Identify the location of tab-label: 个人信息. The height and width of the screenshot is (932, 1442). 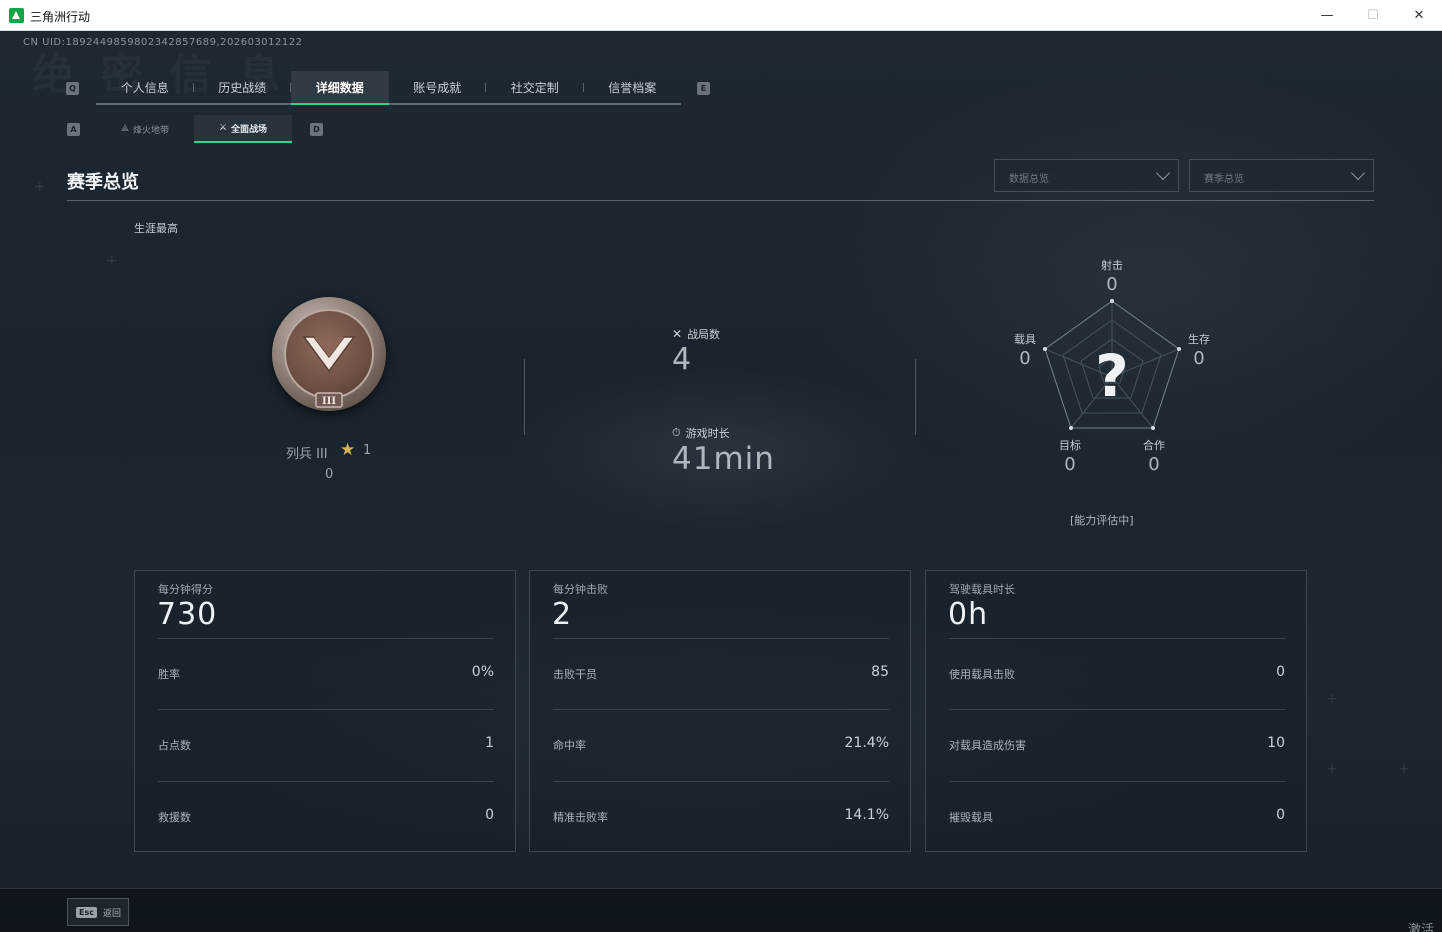
(144, 87).